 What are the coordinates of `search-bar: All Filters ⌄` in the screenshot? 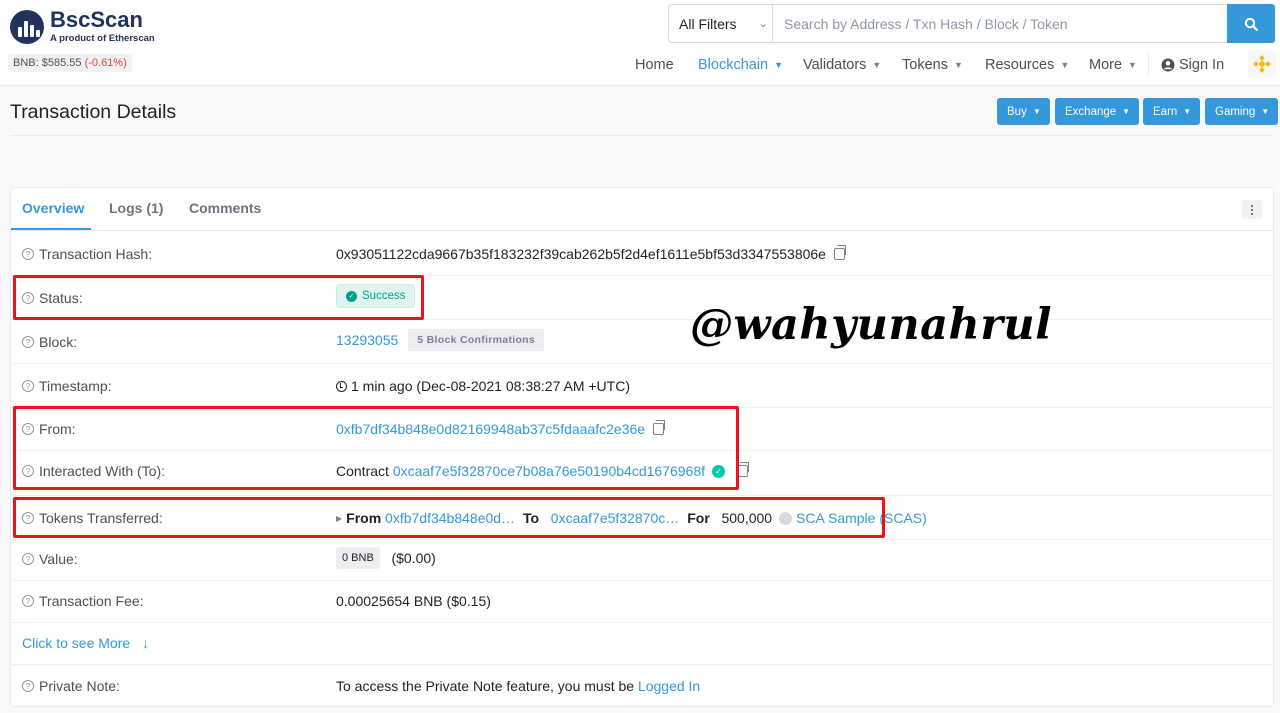 It's located at (971, 23).